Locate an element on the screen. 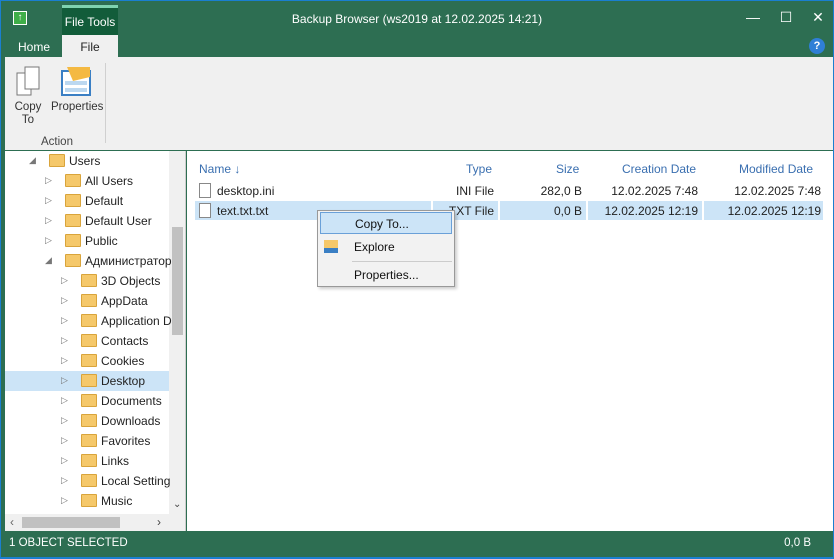 The image size is (834, 559). tree-item: ▷ Public is located at coordinates (87, 241).